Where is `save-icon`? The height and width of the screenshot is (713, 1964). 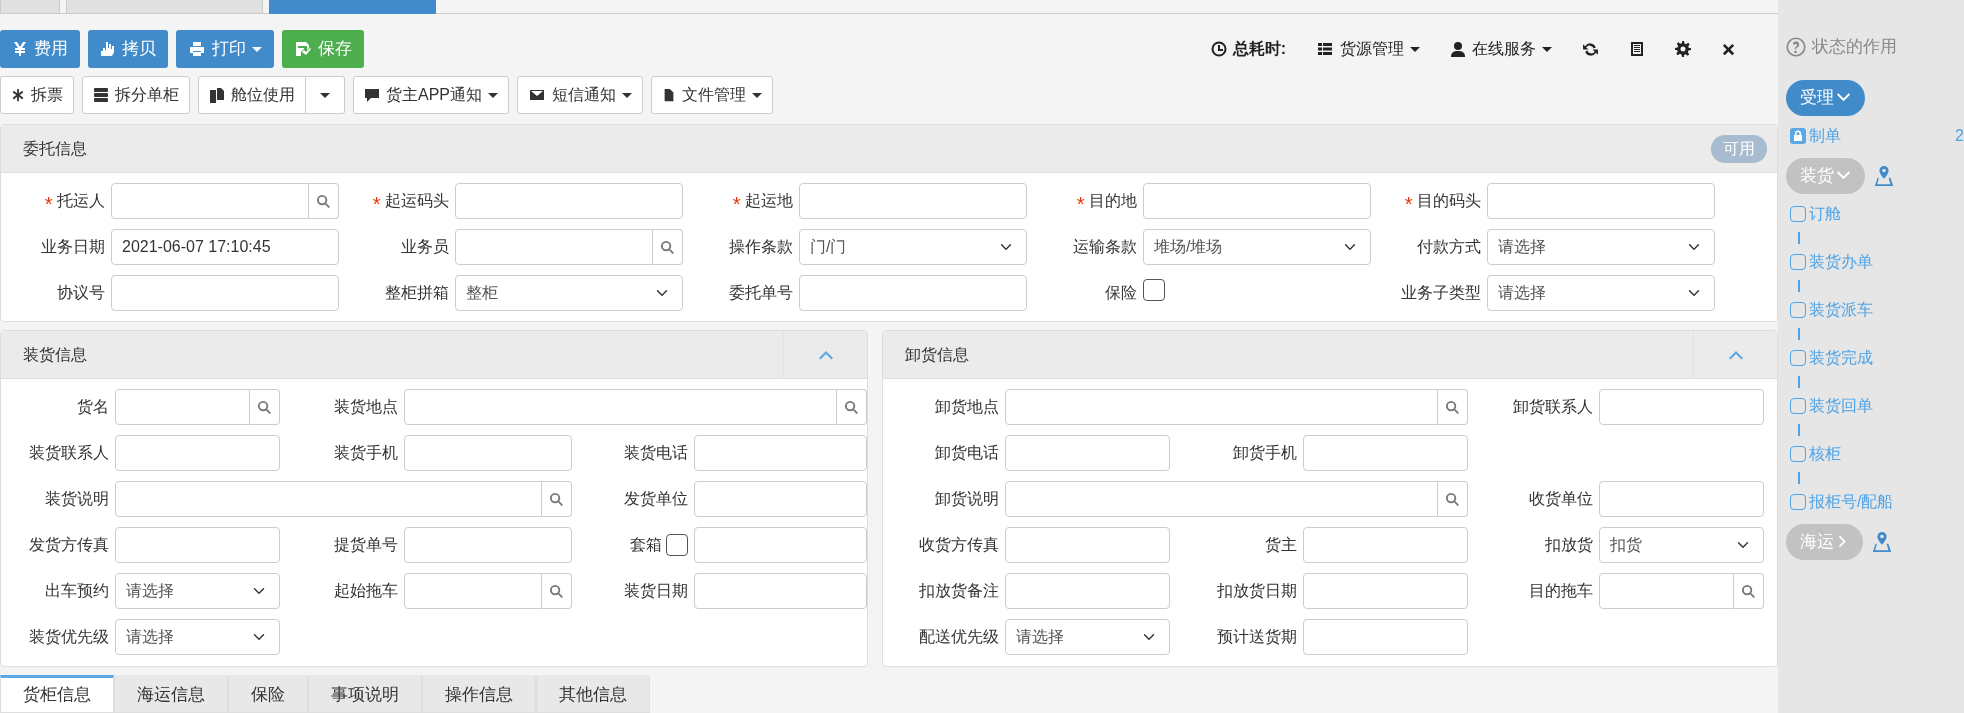 save-icon is located at coordinates (303, 49).